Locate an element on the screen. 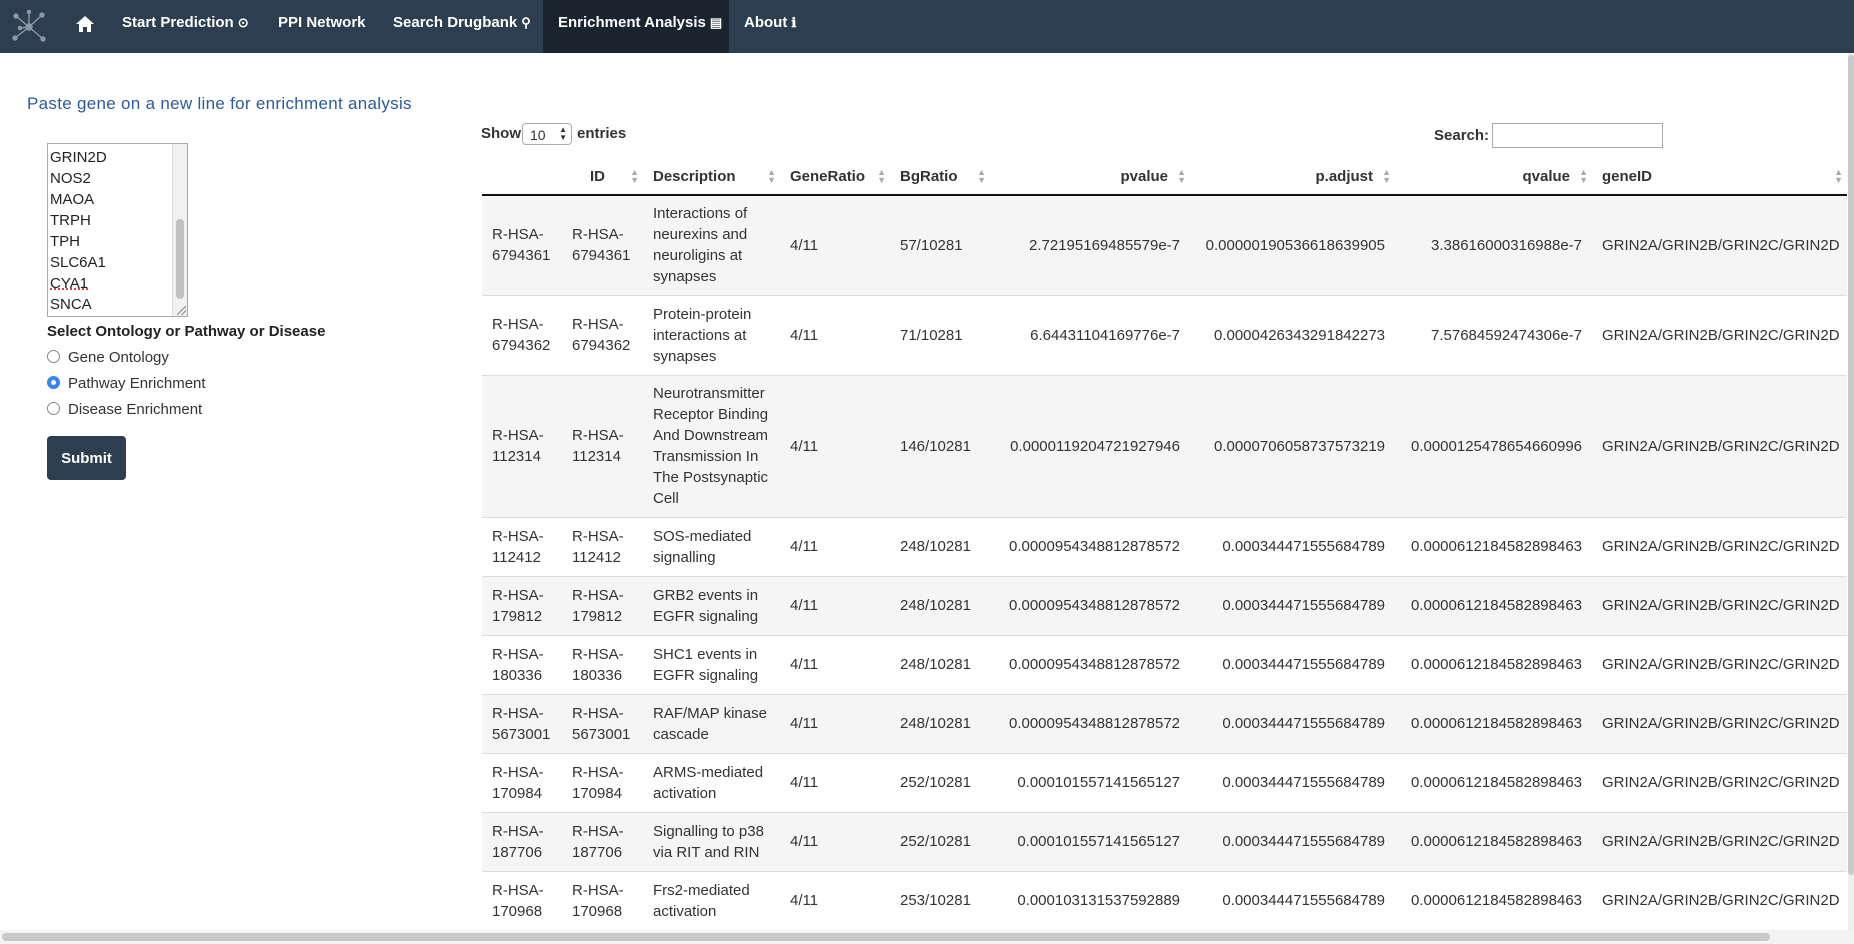 The width and height of the screenshot is (1854, 944). column-header-pvalue: pvalue ▲ ▼ is located at coordinates (1090, 177).